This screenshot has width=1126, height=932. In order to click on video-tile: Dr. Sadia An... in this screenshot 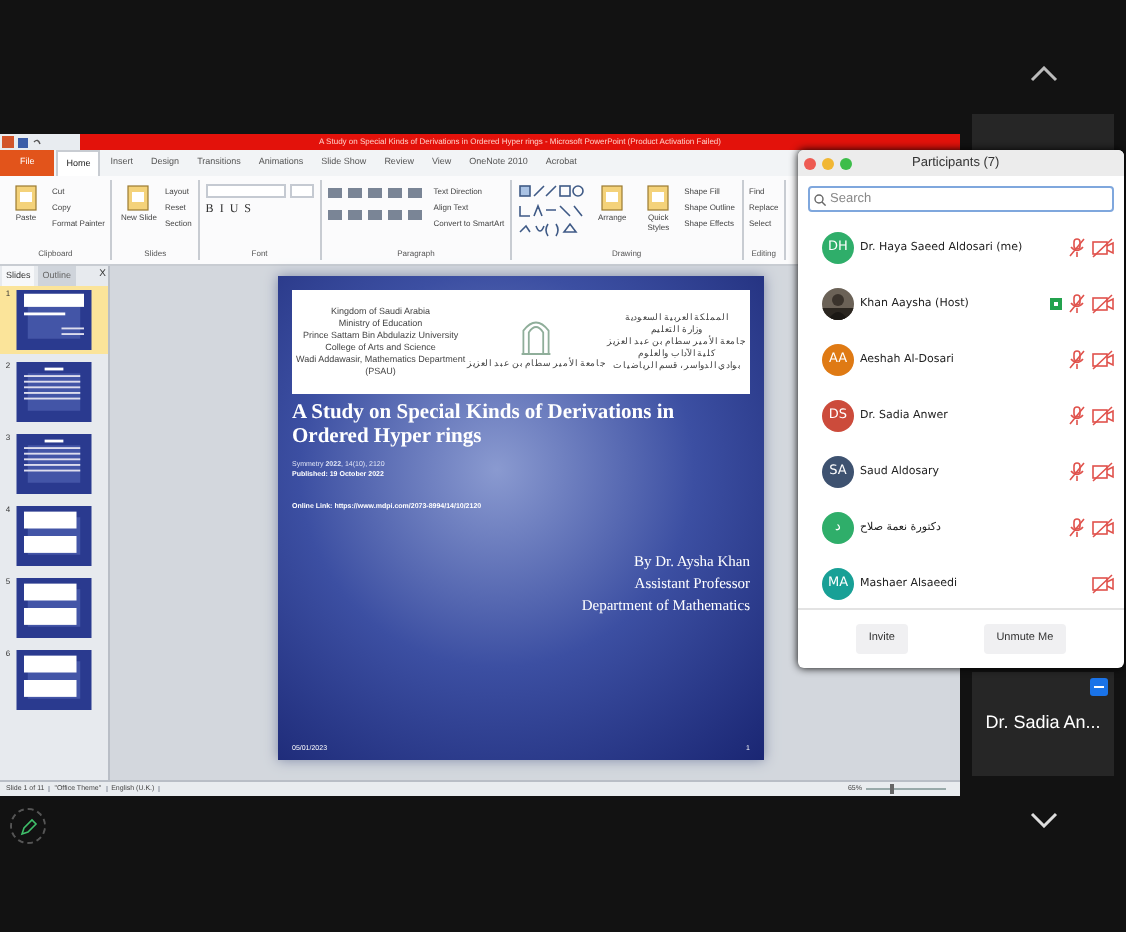, I will do `click(1043, 724)`.